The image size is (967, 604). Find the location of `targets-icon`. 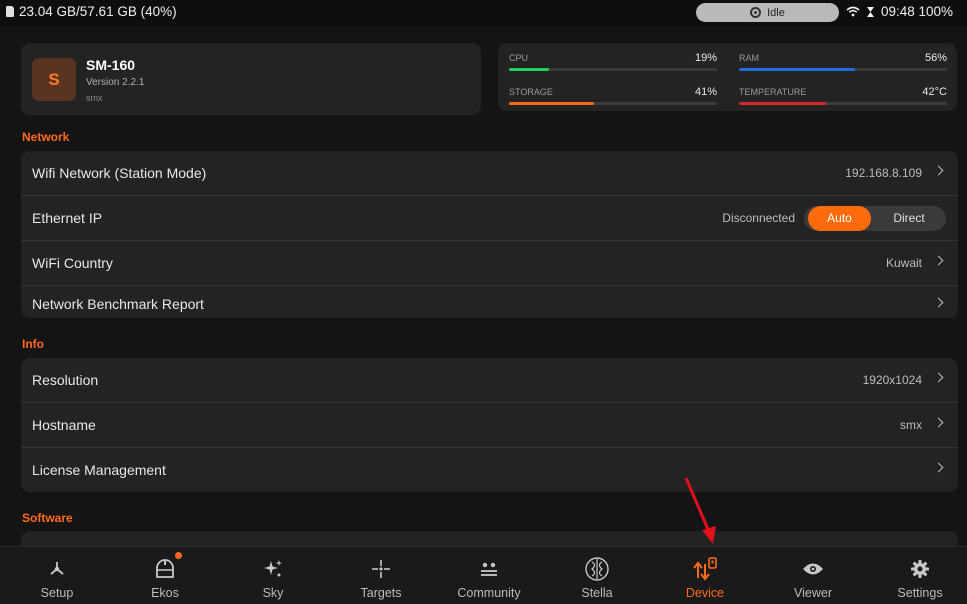

targets-icon is located at coordinates (381, 569).